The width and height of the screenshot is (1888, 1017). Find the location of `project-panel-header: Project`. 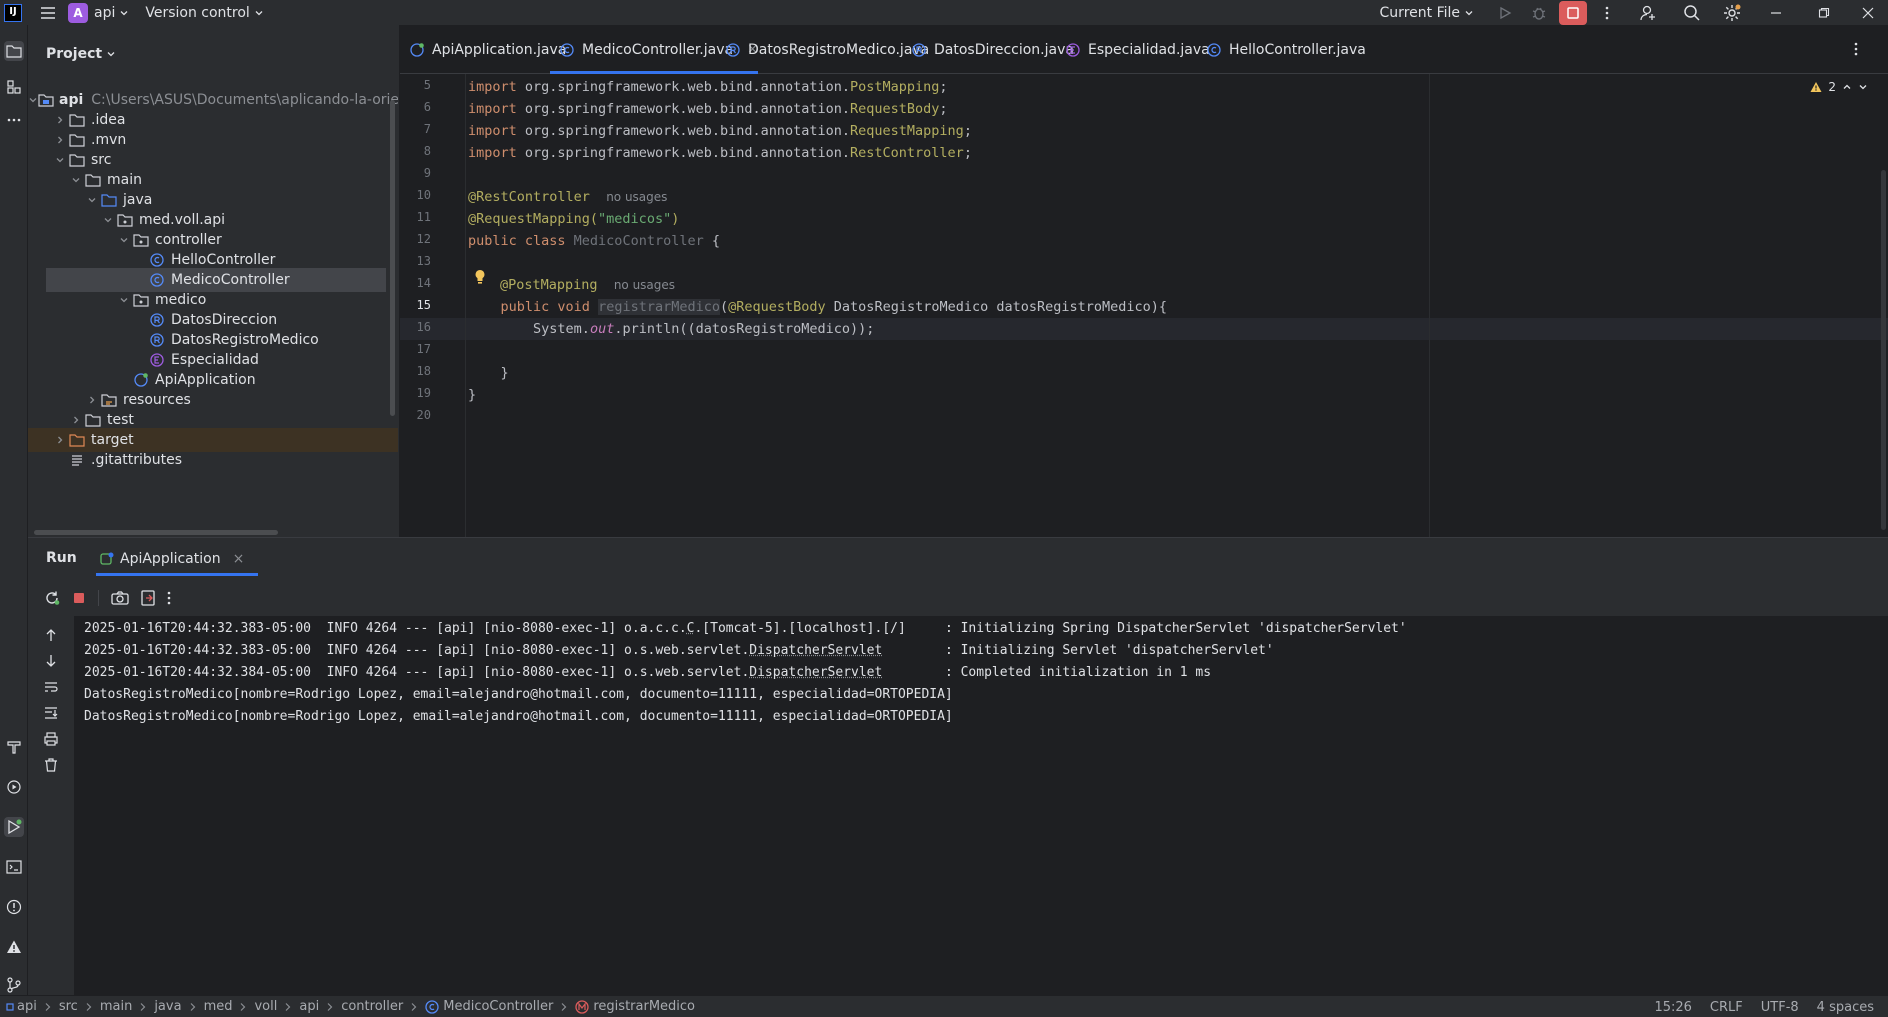

project-panel-header: Project is located at coordinates (213, 54).